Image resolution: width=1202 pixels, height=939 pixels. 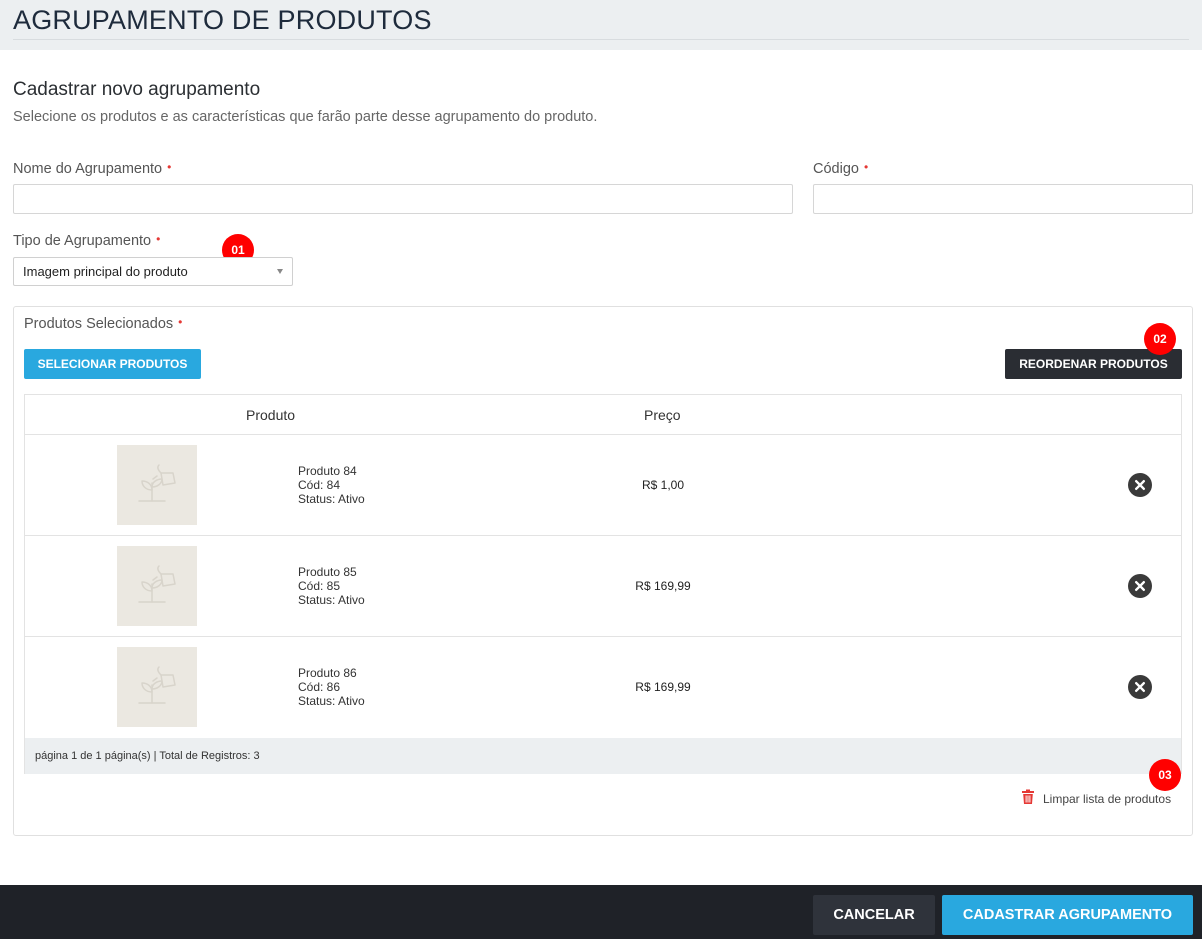 I want to click on product-name: Produto 86, so click(x=327, y=673).